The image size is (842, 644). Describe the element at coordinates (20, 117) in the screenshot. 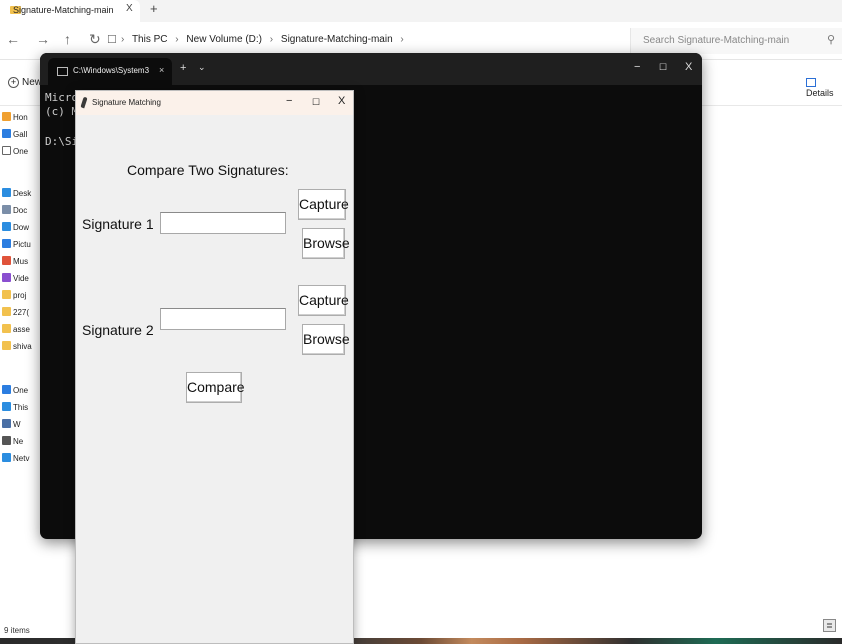

I see `sidebar-item-label: Hon` at that location.